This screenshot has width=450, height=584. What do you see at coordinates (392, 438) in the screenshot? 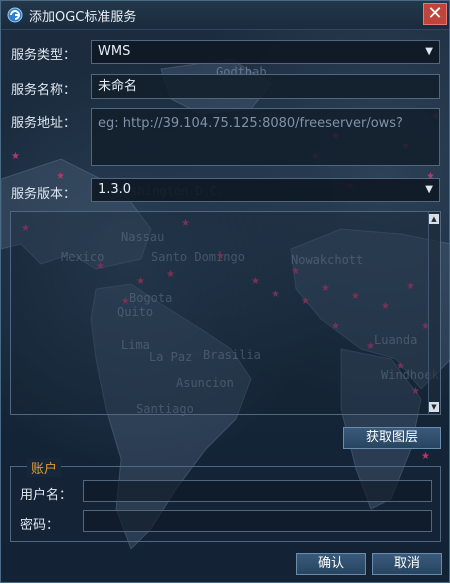
I see `get-layers-button: 获取图层` at bounding box center [392, 438].